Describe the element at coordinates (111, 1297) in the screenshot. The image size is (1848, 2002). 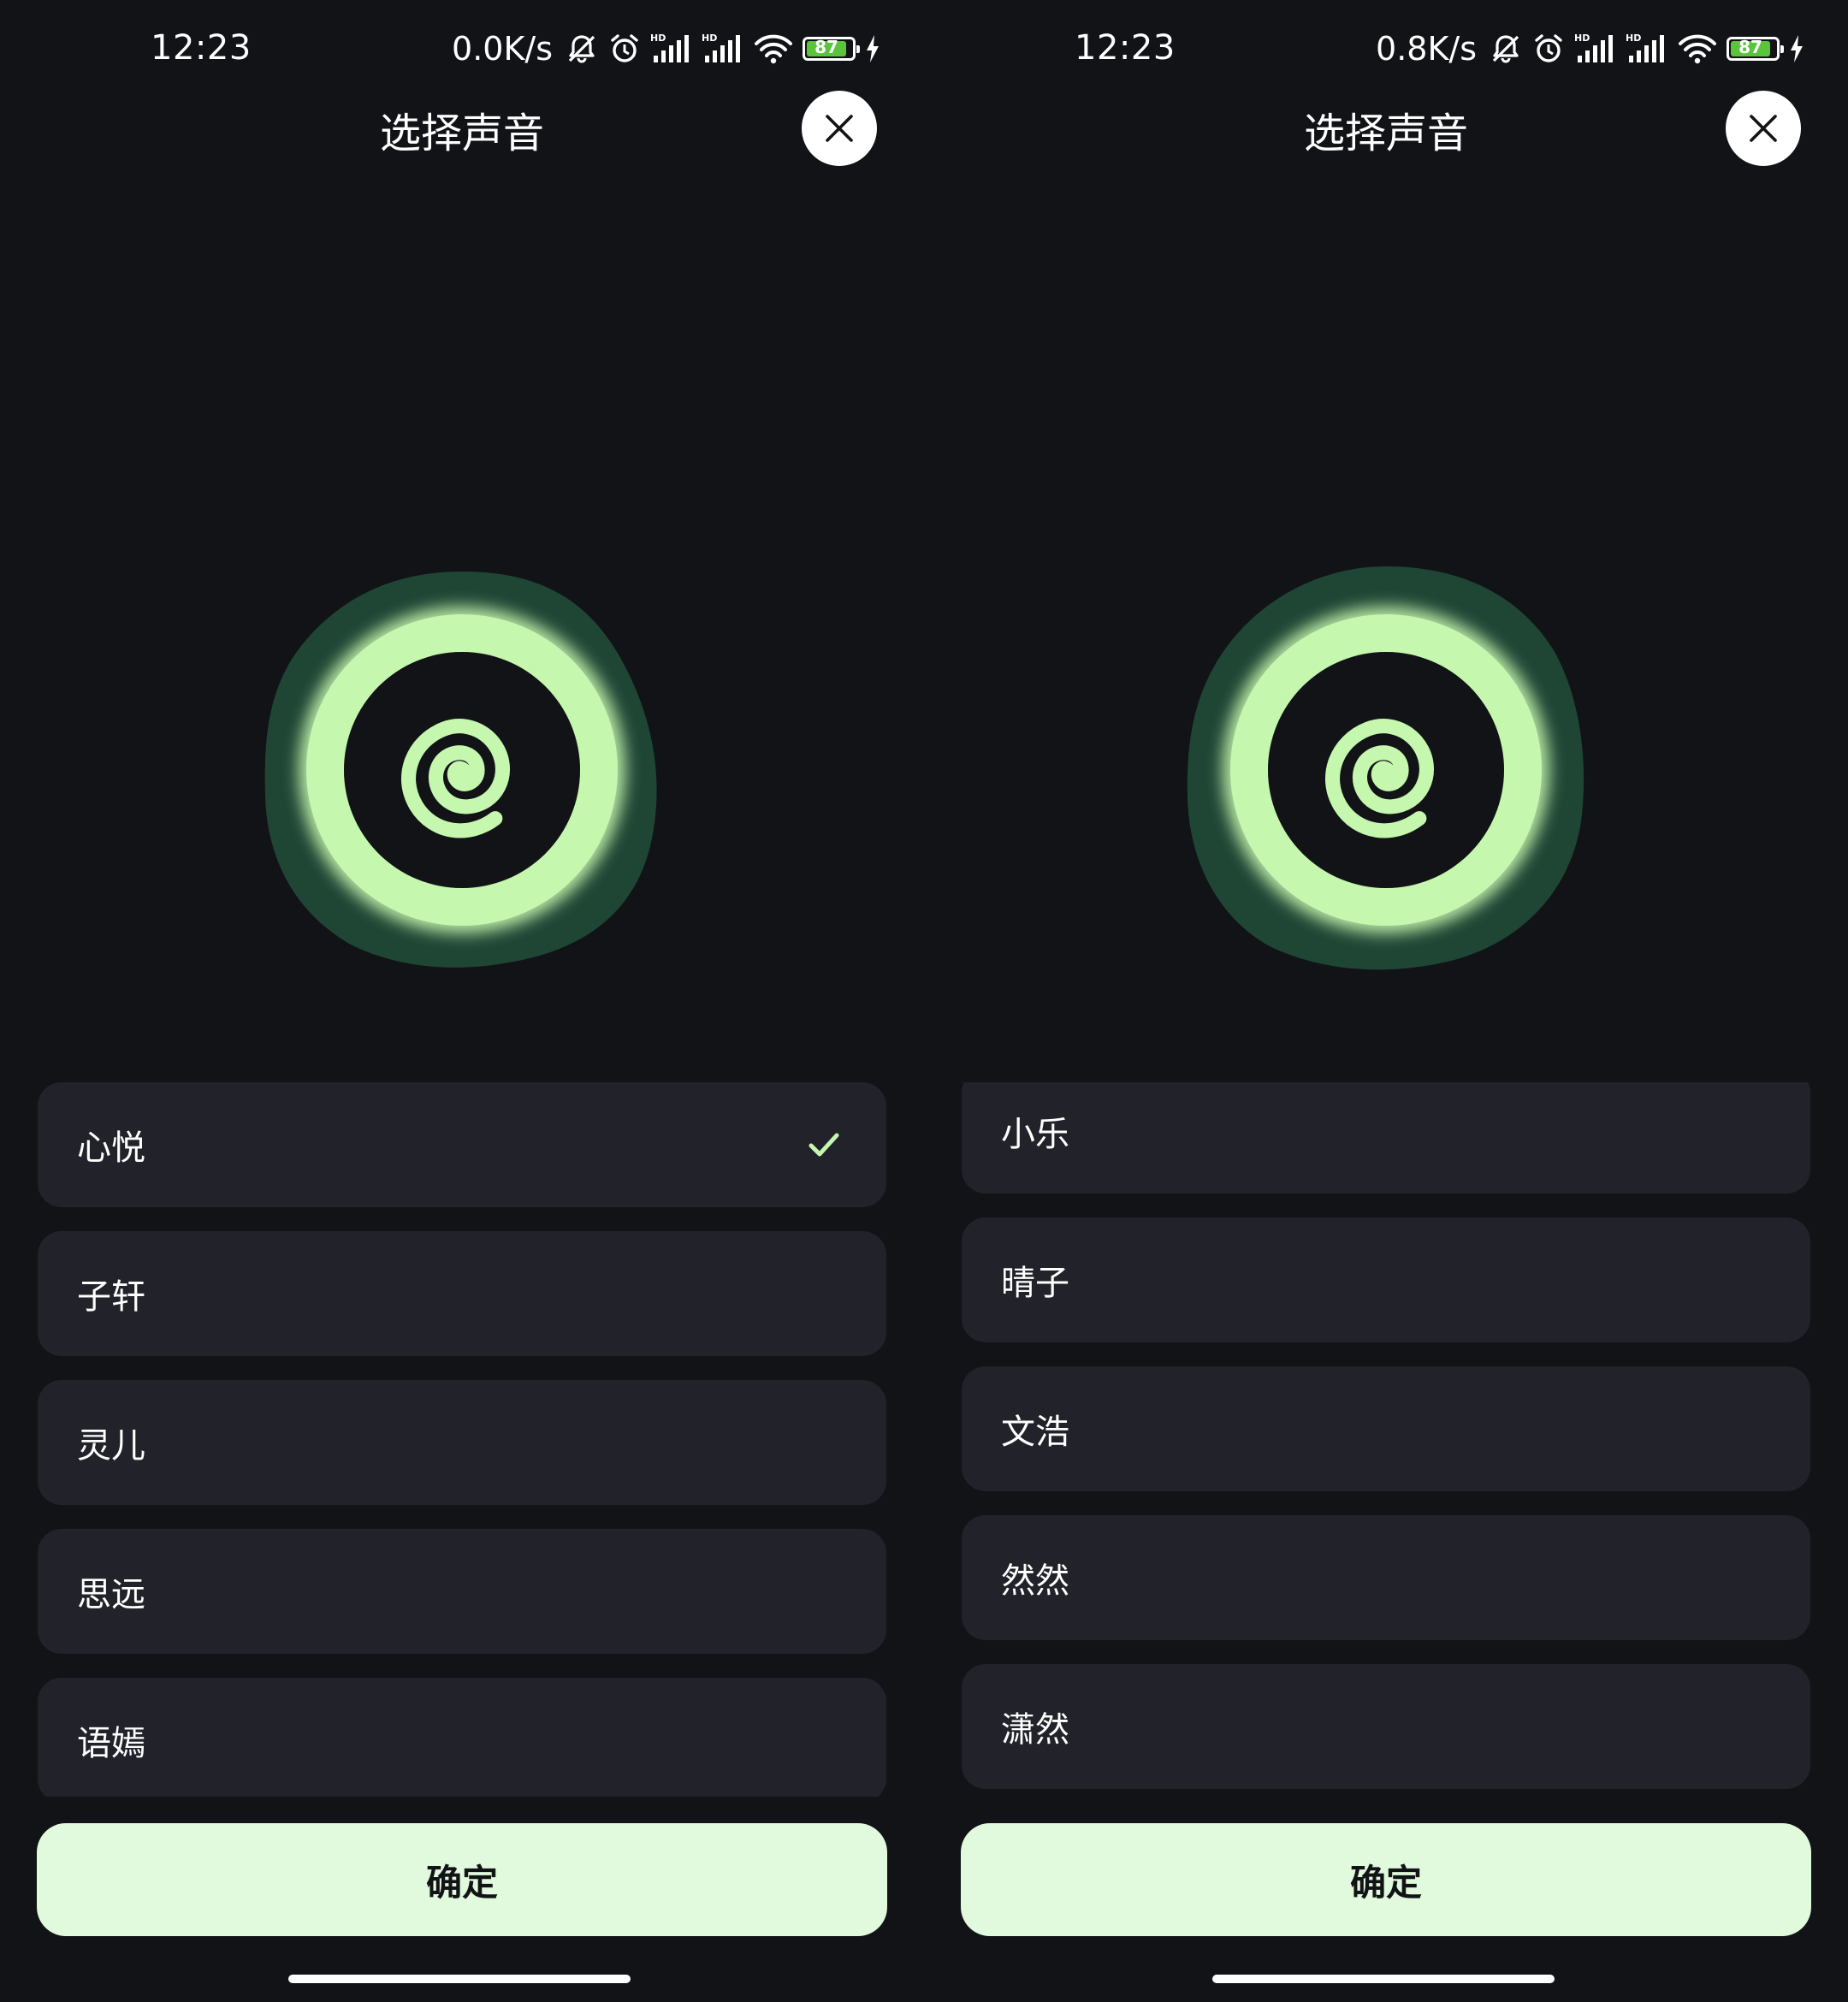
I see `voice-option-label: 子轩` at that location.